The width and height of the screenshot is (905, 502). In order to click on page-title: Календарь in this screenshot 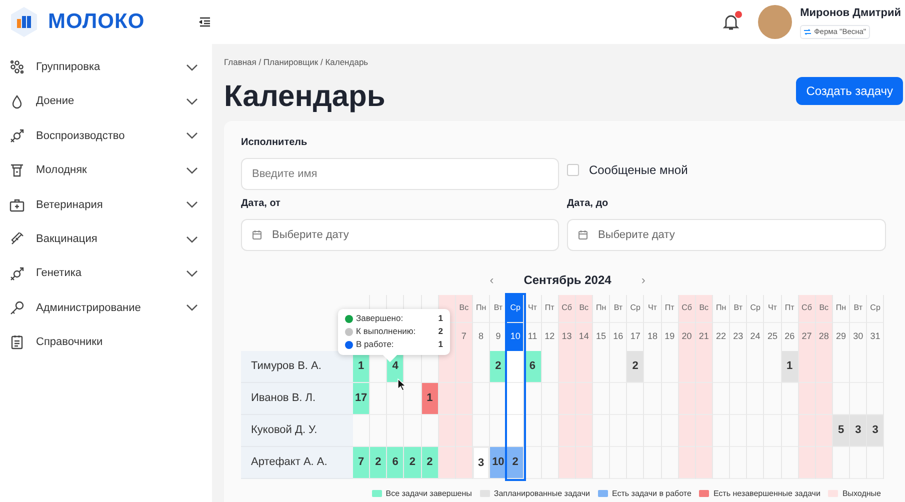, I will do `click(305, 96)`.